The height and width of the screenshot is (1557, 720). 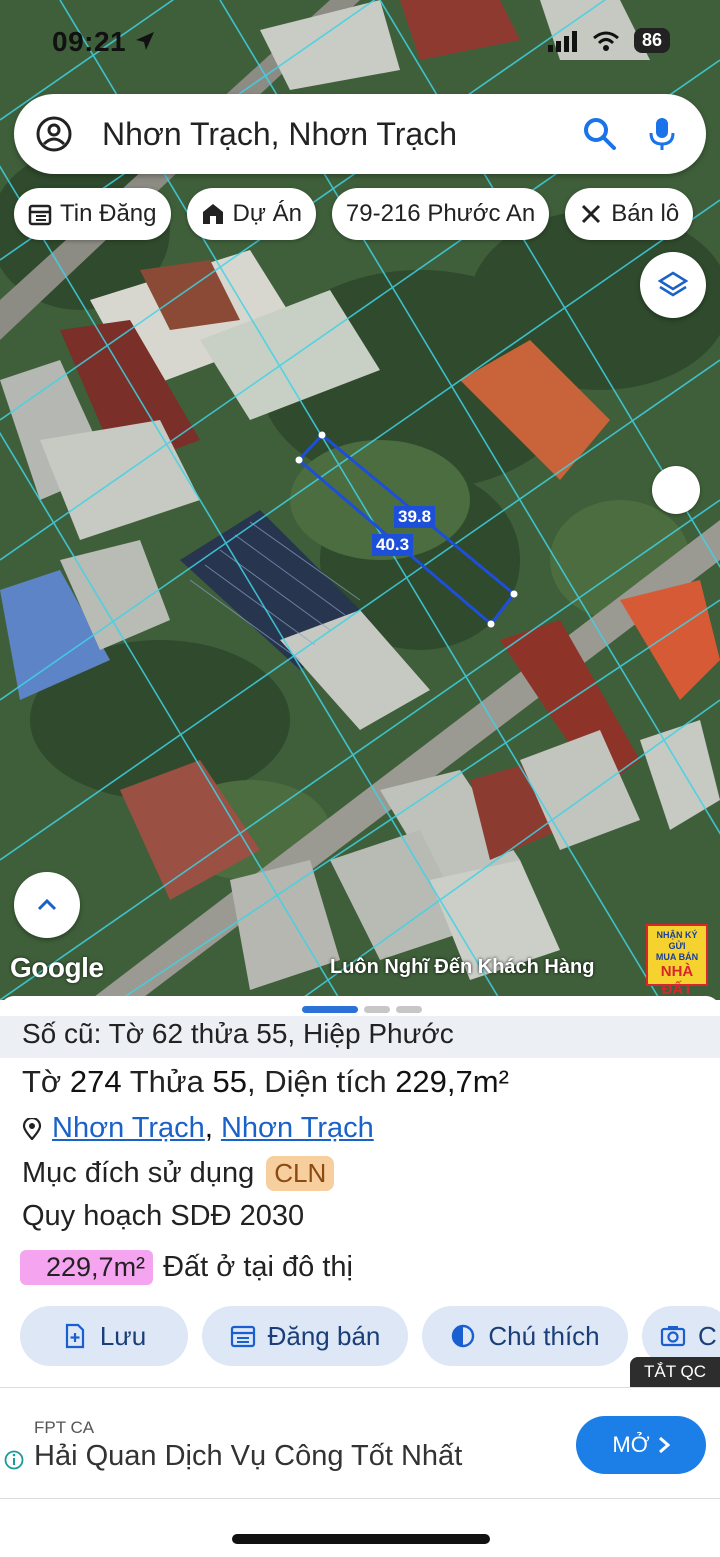 I want to click on ad-open-label: MỞ, so click(x=631, y=1444).